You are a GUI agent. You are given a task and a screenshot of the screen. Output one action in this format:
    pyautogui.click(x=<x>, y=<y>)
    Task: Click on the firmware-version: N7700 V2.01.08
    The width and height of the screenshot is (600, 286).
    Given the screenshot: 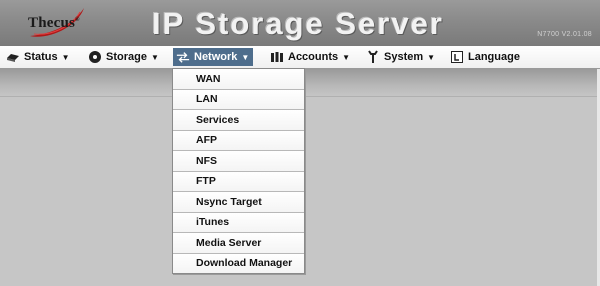 What is the action you would take?
    pyautogui.click(x=564, y=34)
    